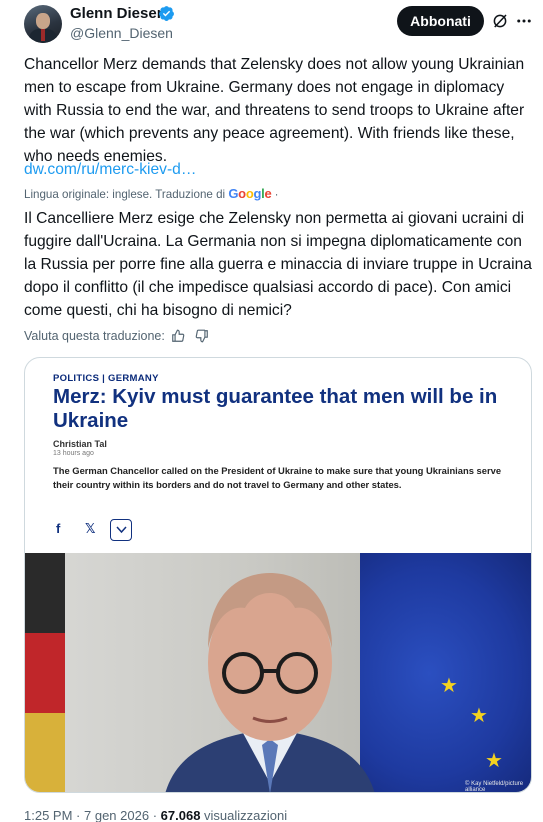 Image resolution: width=543 pixels, height=822 pixels. What do you see at coordinates (125, 194) in the screenshot?
I see `translation-note-text: Lingua originale: inglese. Traduzione di` at bounding box center [125, 194].